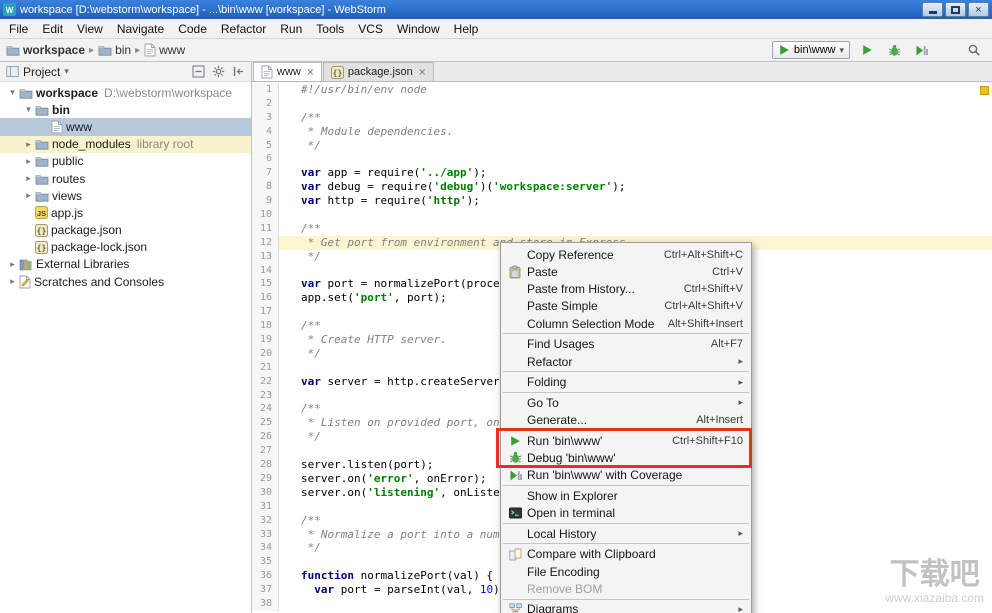 The width and height of the screenshot is (992, 613). I want to click on menu-vcs: VCS, so click(370, 29).